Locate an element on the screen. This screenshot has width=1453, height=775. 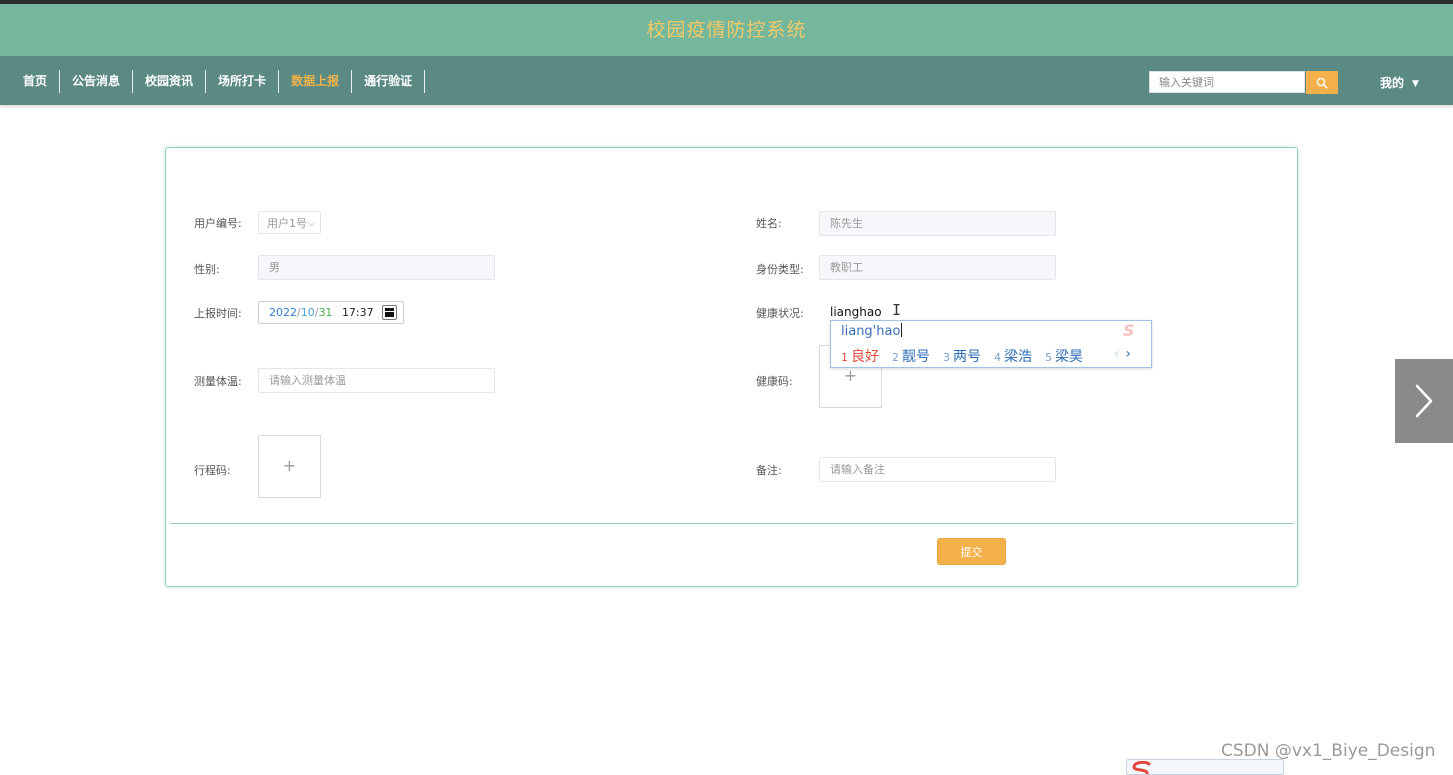
identity-type-label: 身份类型: is located at coordinates (780, 269).